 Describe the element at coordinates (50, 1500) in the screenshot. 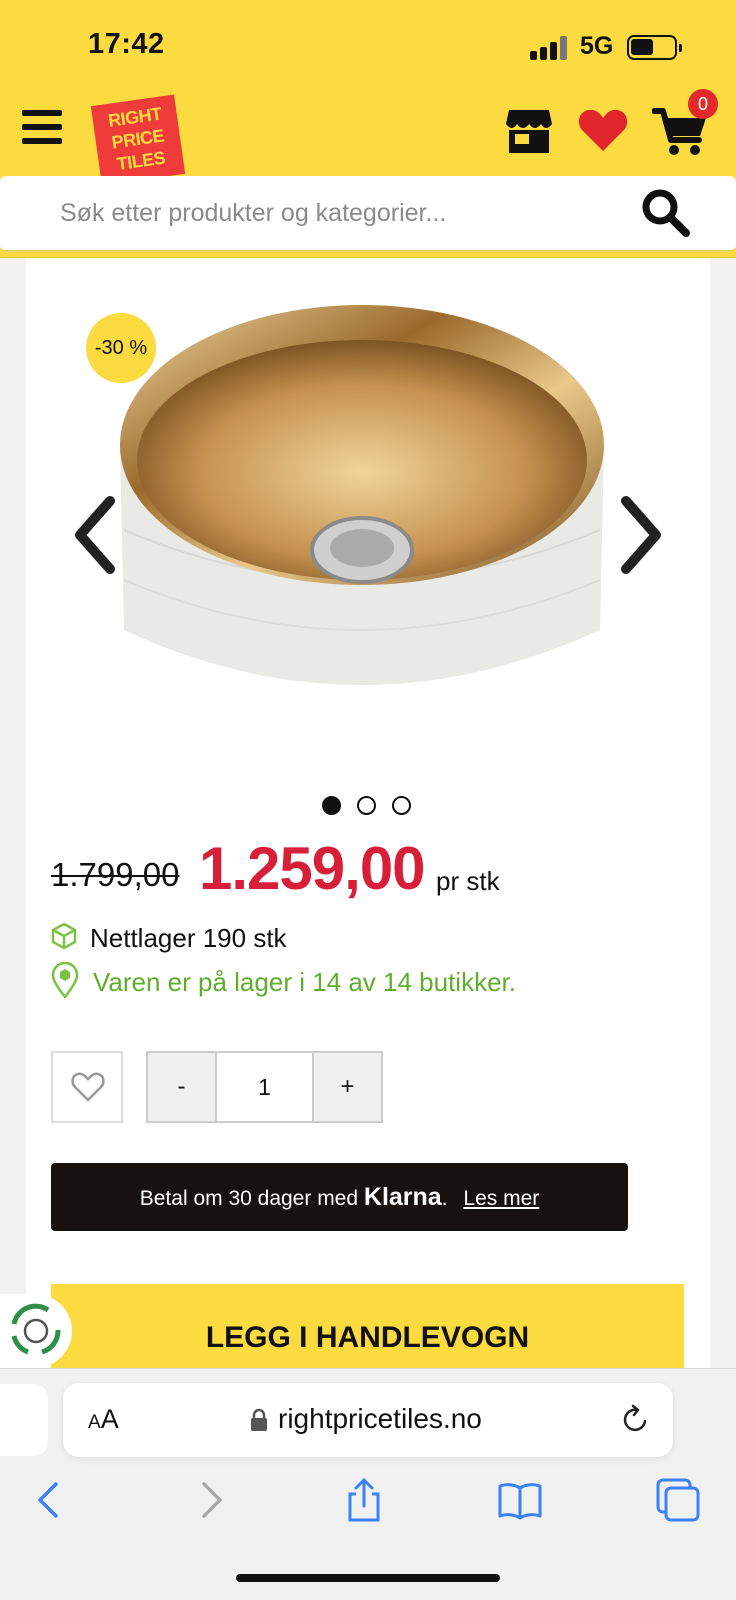

I see `back-arrow-icon` at that location.